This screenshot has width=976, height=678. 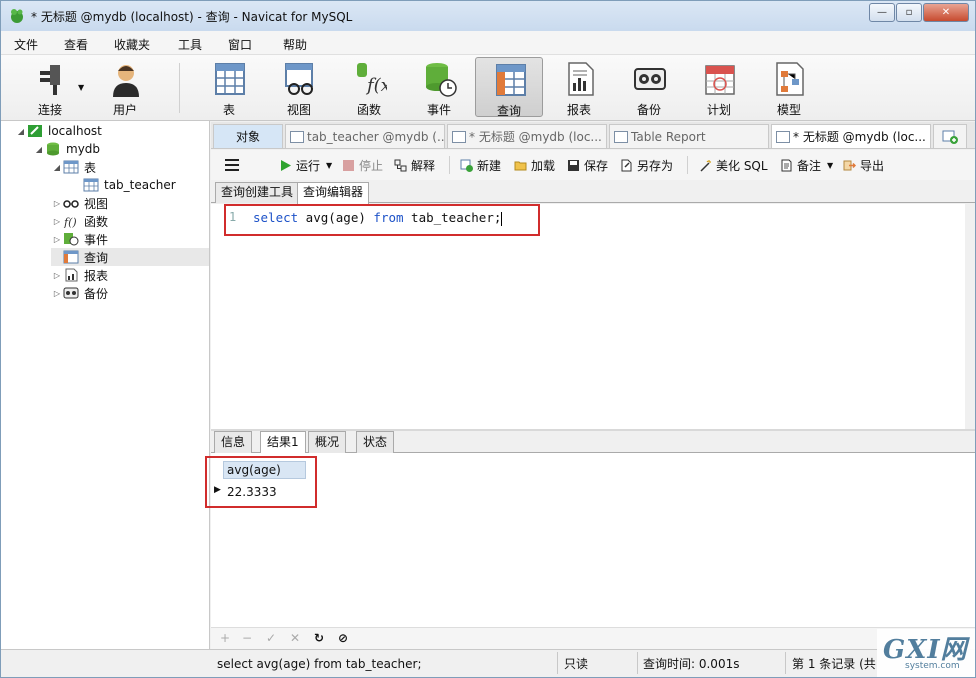 I want to click on refresh-button: ↻, so click(x=319, y=638).